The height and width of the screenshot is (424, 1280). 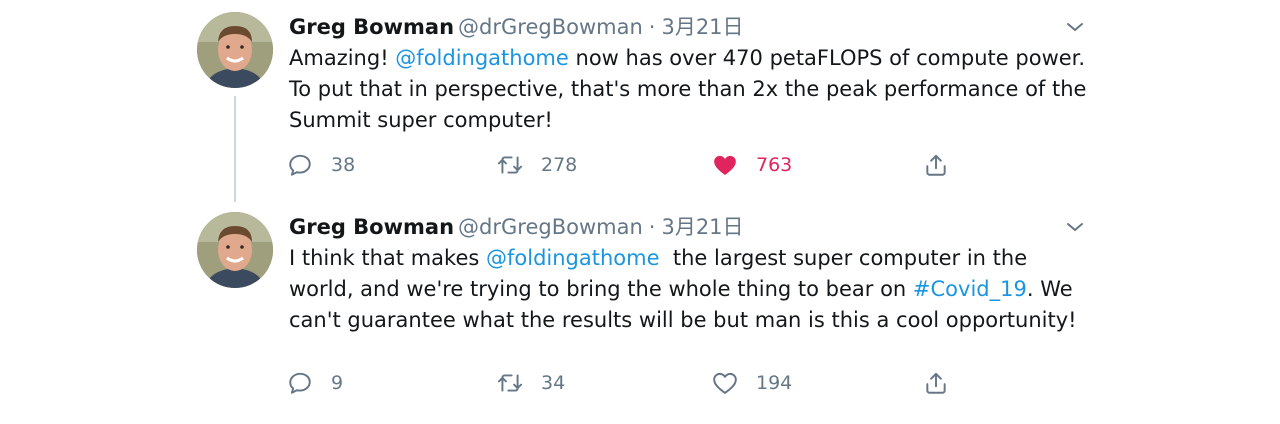 I want to click on reply-count: 38, so click(x=343, y=165).